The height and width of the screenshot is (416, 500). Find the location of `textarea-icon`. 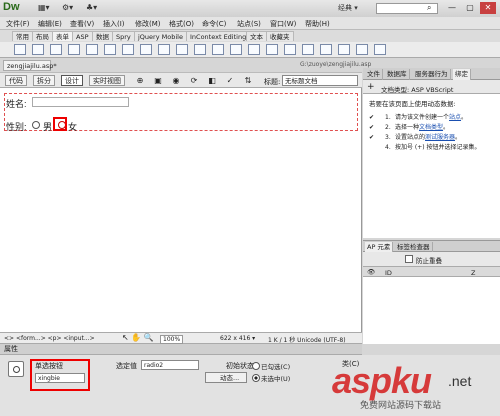

textarea-icon is located at coordinates (56, 49).